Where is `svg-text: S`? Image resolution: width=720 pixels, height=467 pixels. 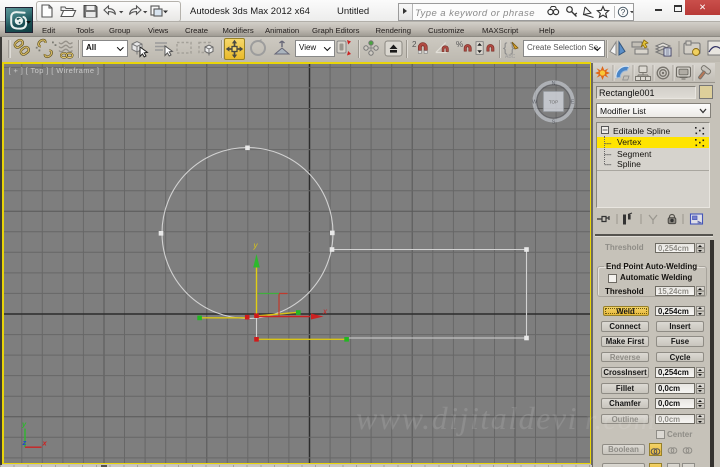 svg-text: S is located at coordinates (553, 122).